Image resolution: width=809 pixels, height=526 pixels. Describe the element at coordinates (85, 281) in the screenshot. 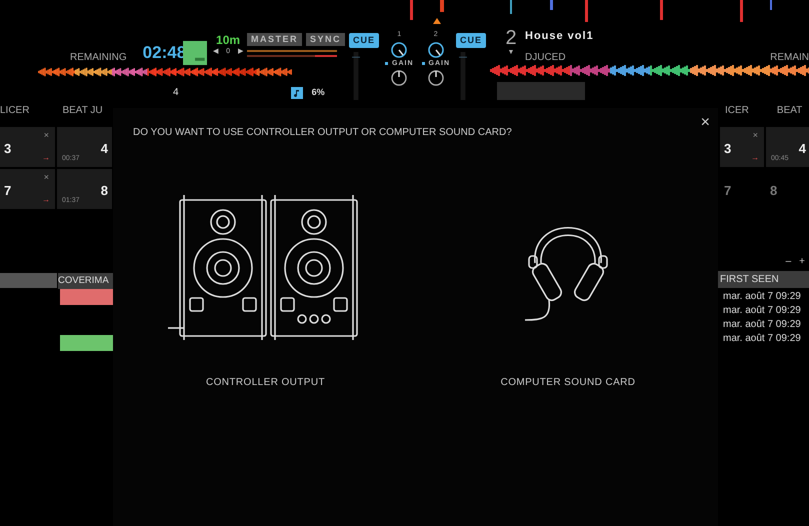

I see `column-header: COVERIMA` at that location.